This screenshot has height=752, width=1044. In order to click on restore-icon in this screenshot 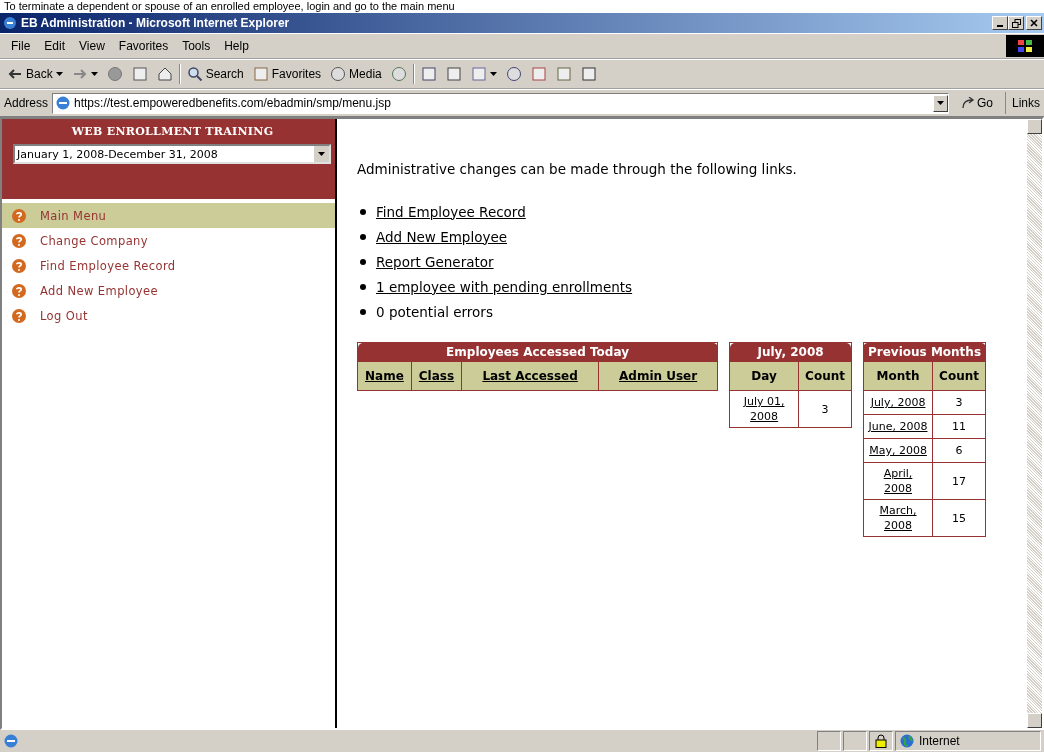, I will do `click(1016, 23)`.